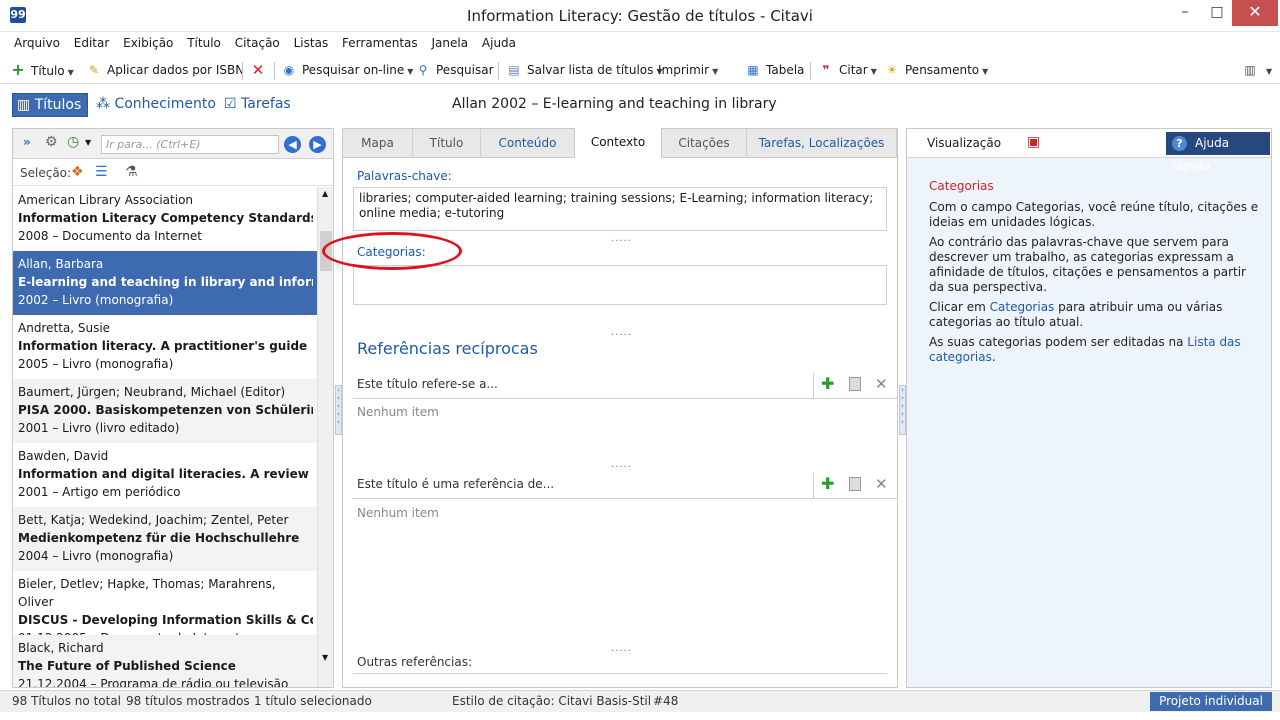 The image size is (1280, 720). Describe the element at coordinates (260, 70) in the screenshot. I see `delete-button: ✕` at that location.